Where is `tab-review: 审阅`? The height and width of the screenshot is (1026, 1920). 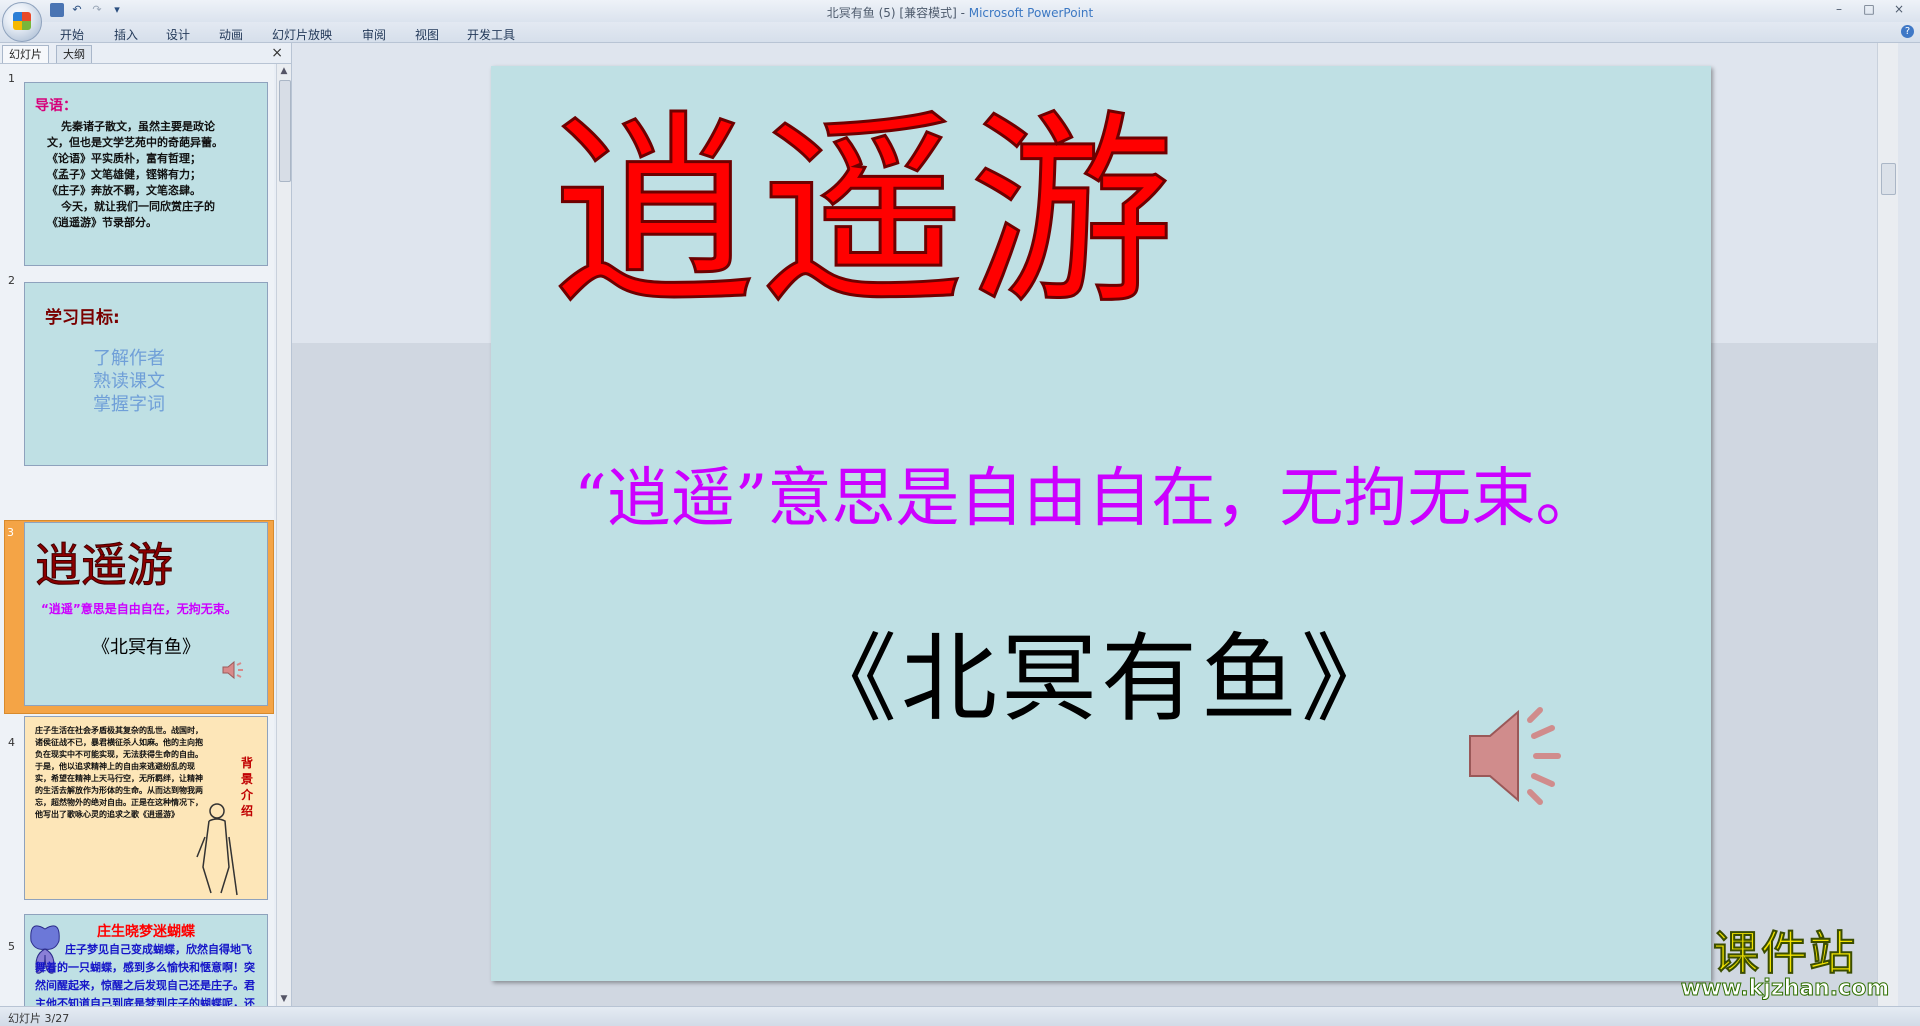 tab-review: 审阅 is located at coordinates (374, 34).